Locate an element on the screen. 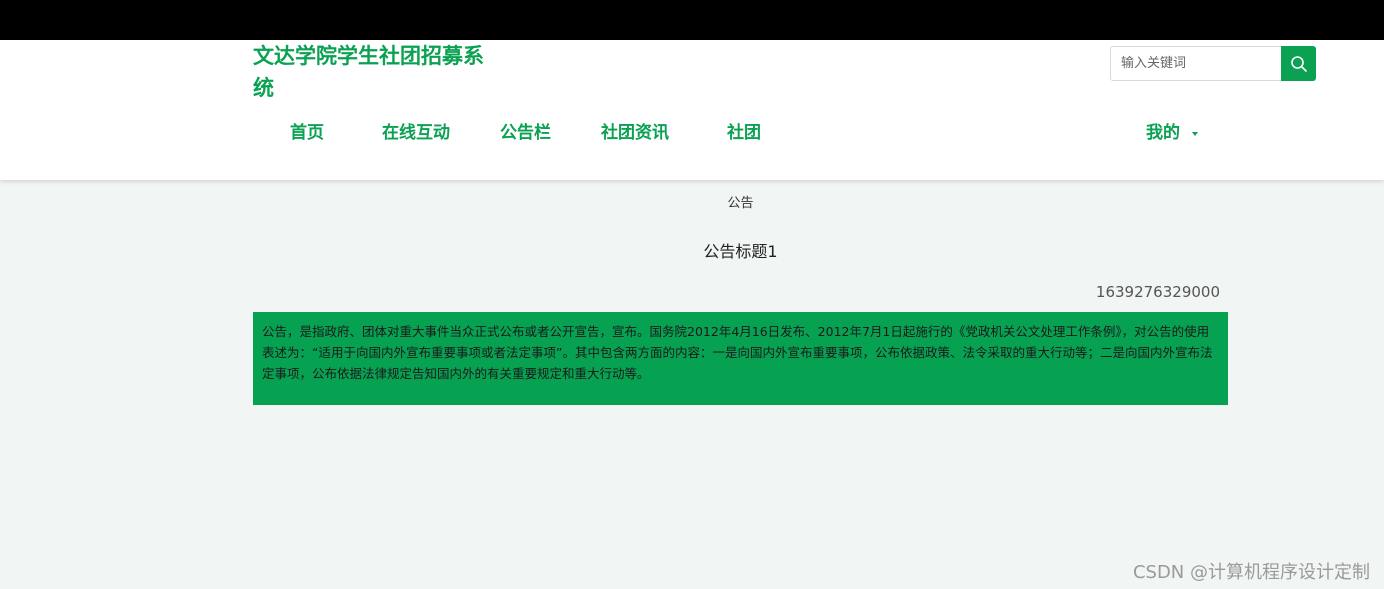  search-icon is located at coordinates (1298, 63).